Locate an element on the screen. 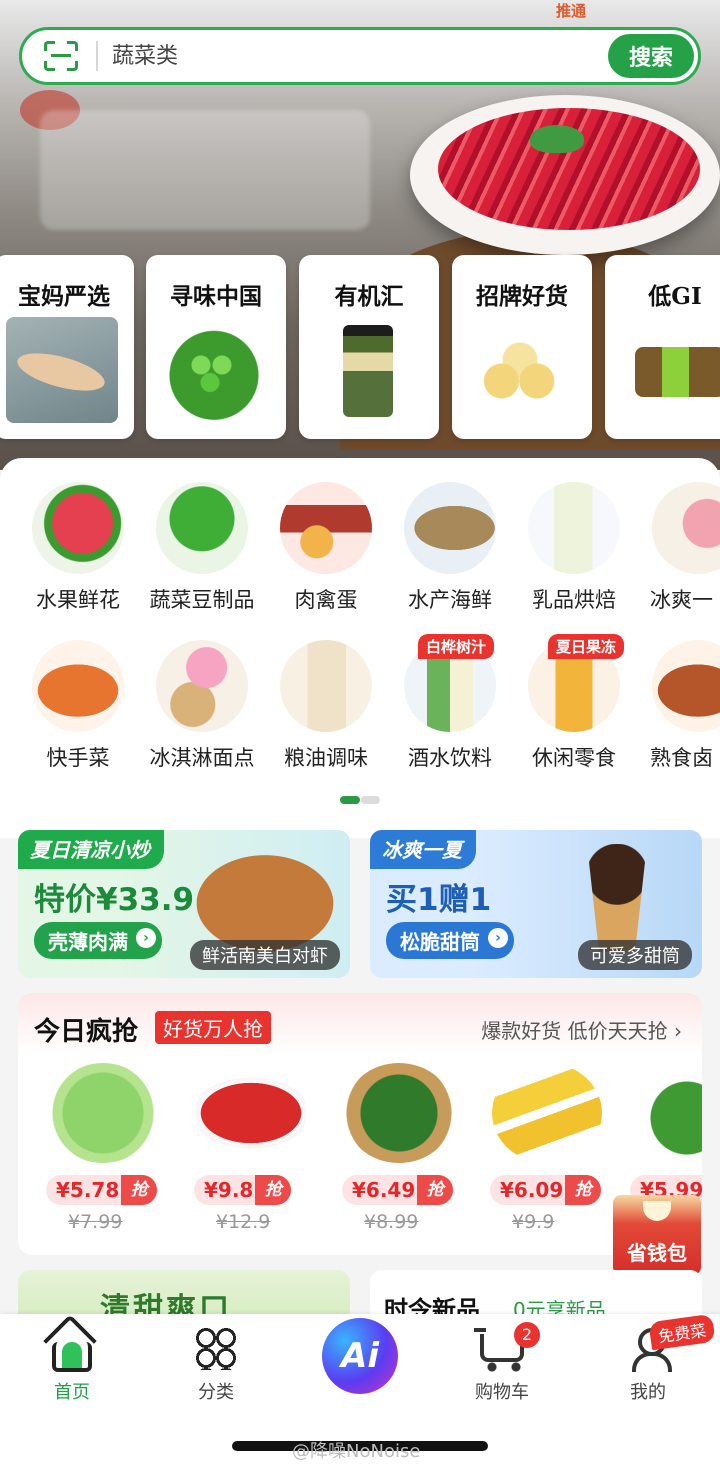  heart-icon is located at coordinates (657, 1211).